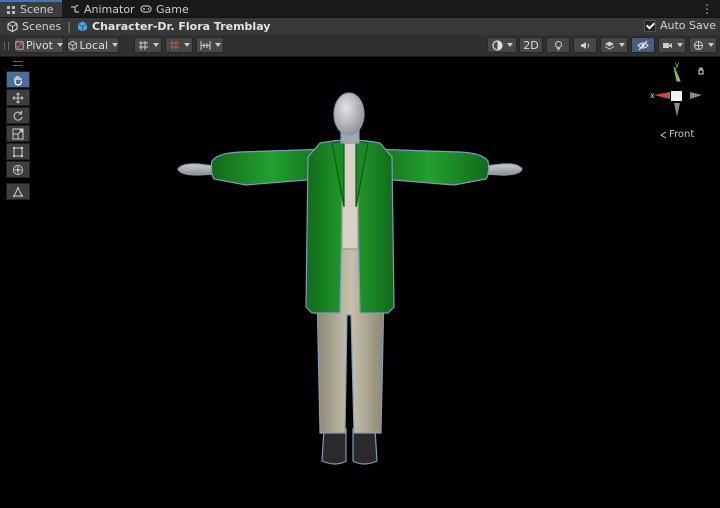 This screenshot has height=508, width=720. I want to click on lock-icon, so click(701, 71).